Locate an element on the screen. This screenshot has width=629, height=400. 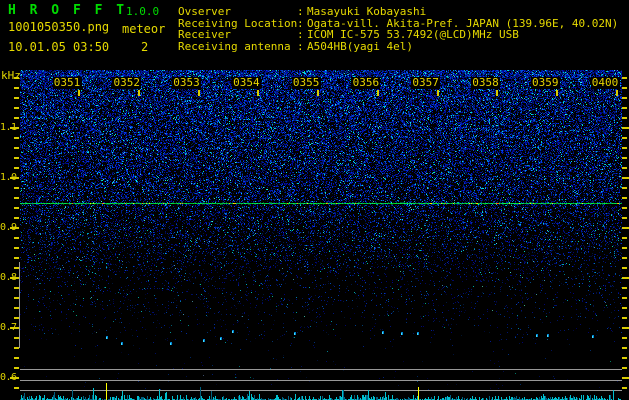
info-label: Ovserver is located at coordinates (204, 11).